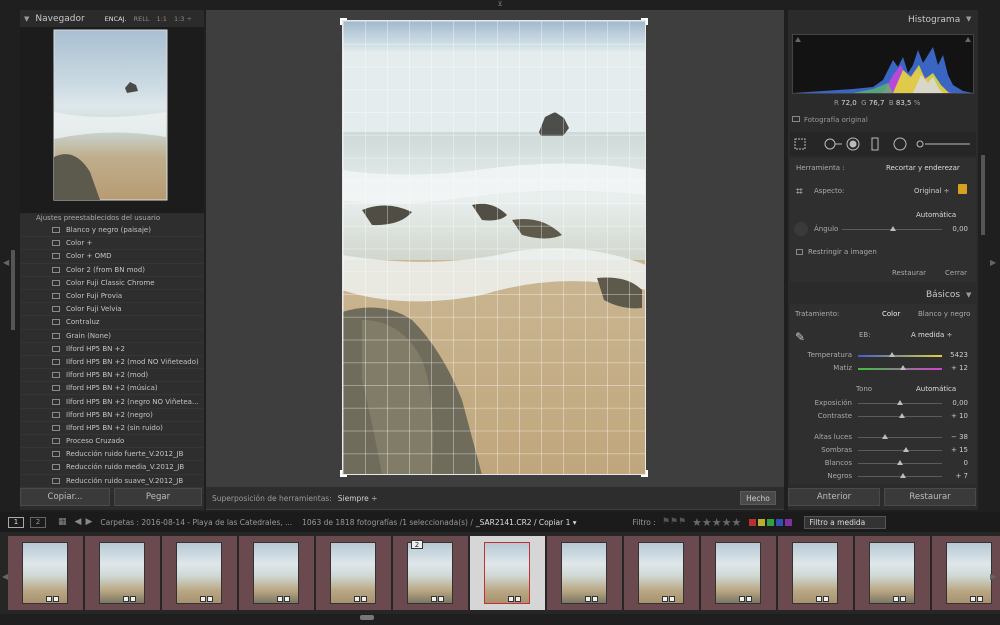 The height and width of the screenshot is (625, 1000). I want to click on preset-item: Grain (None), so click(112, 336).